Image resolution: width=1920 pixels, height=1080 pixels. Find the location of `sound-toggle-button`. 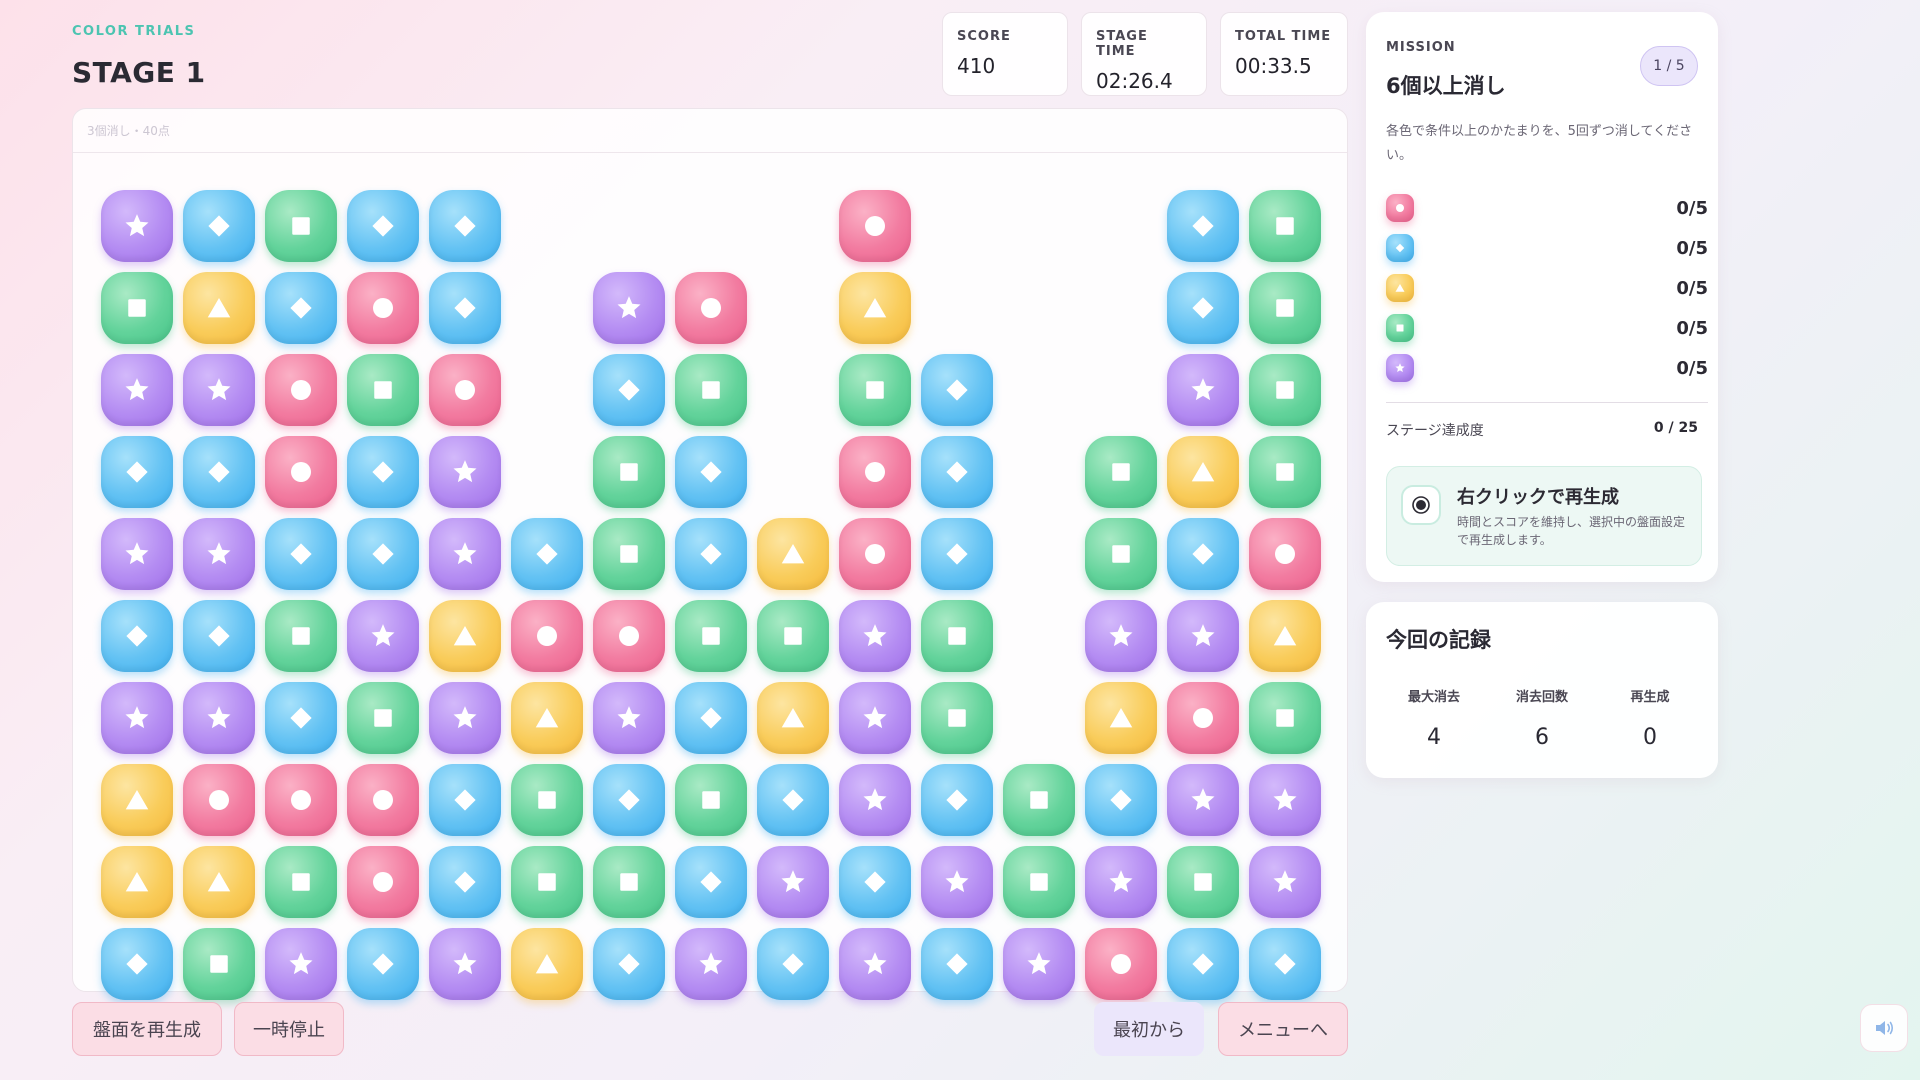

sound-toggle-button is located at coordinates (1884, 1028).